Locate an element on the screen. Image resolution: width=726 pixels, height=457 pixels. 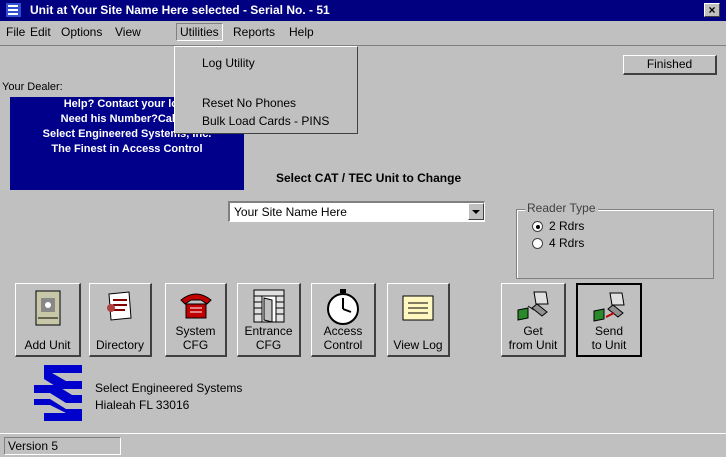
finished-button: Finished is located at coordinates (670, 65).